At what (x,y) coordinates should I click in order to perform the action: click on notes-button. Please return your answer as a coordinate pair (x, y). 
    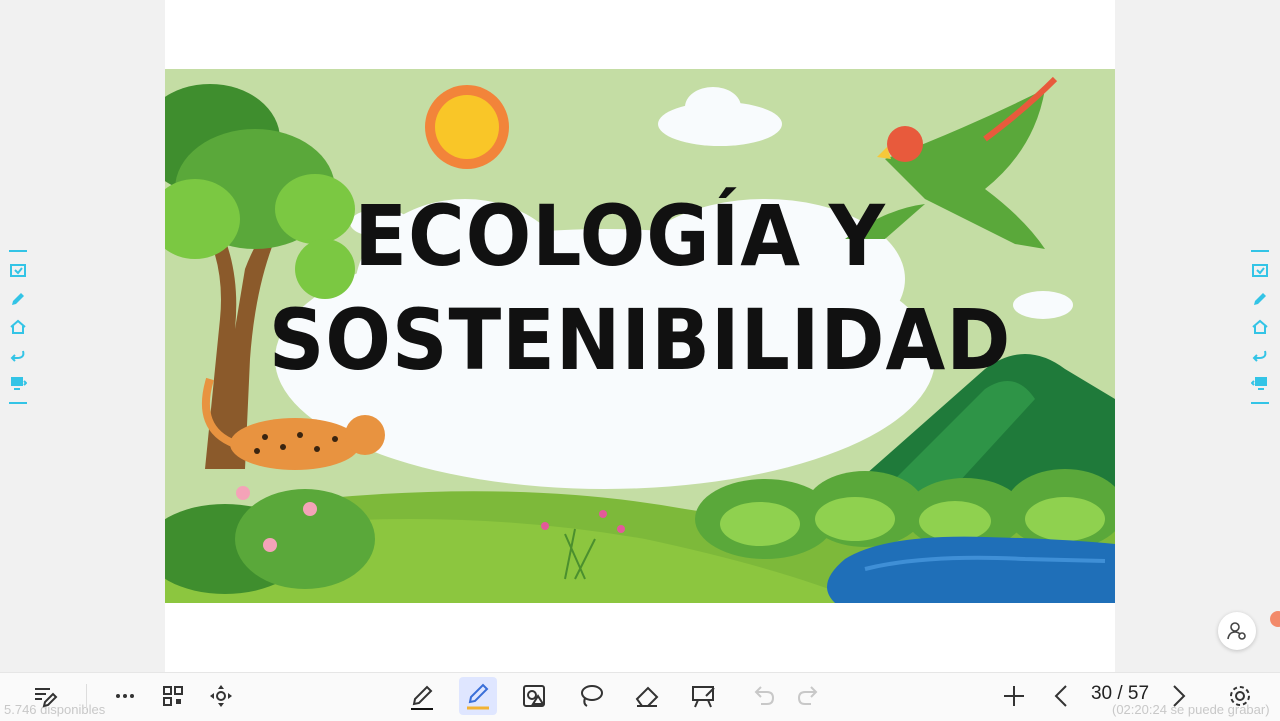
    Looking at the image, I should click on (44, 696).